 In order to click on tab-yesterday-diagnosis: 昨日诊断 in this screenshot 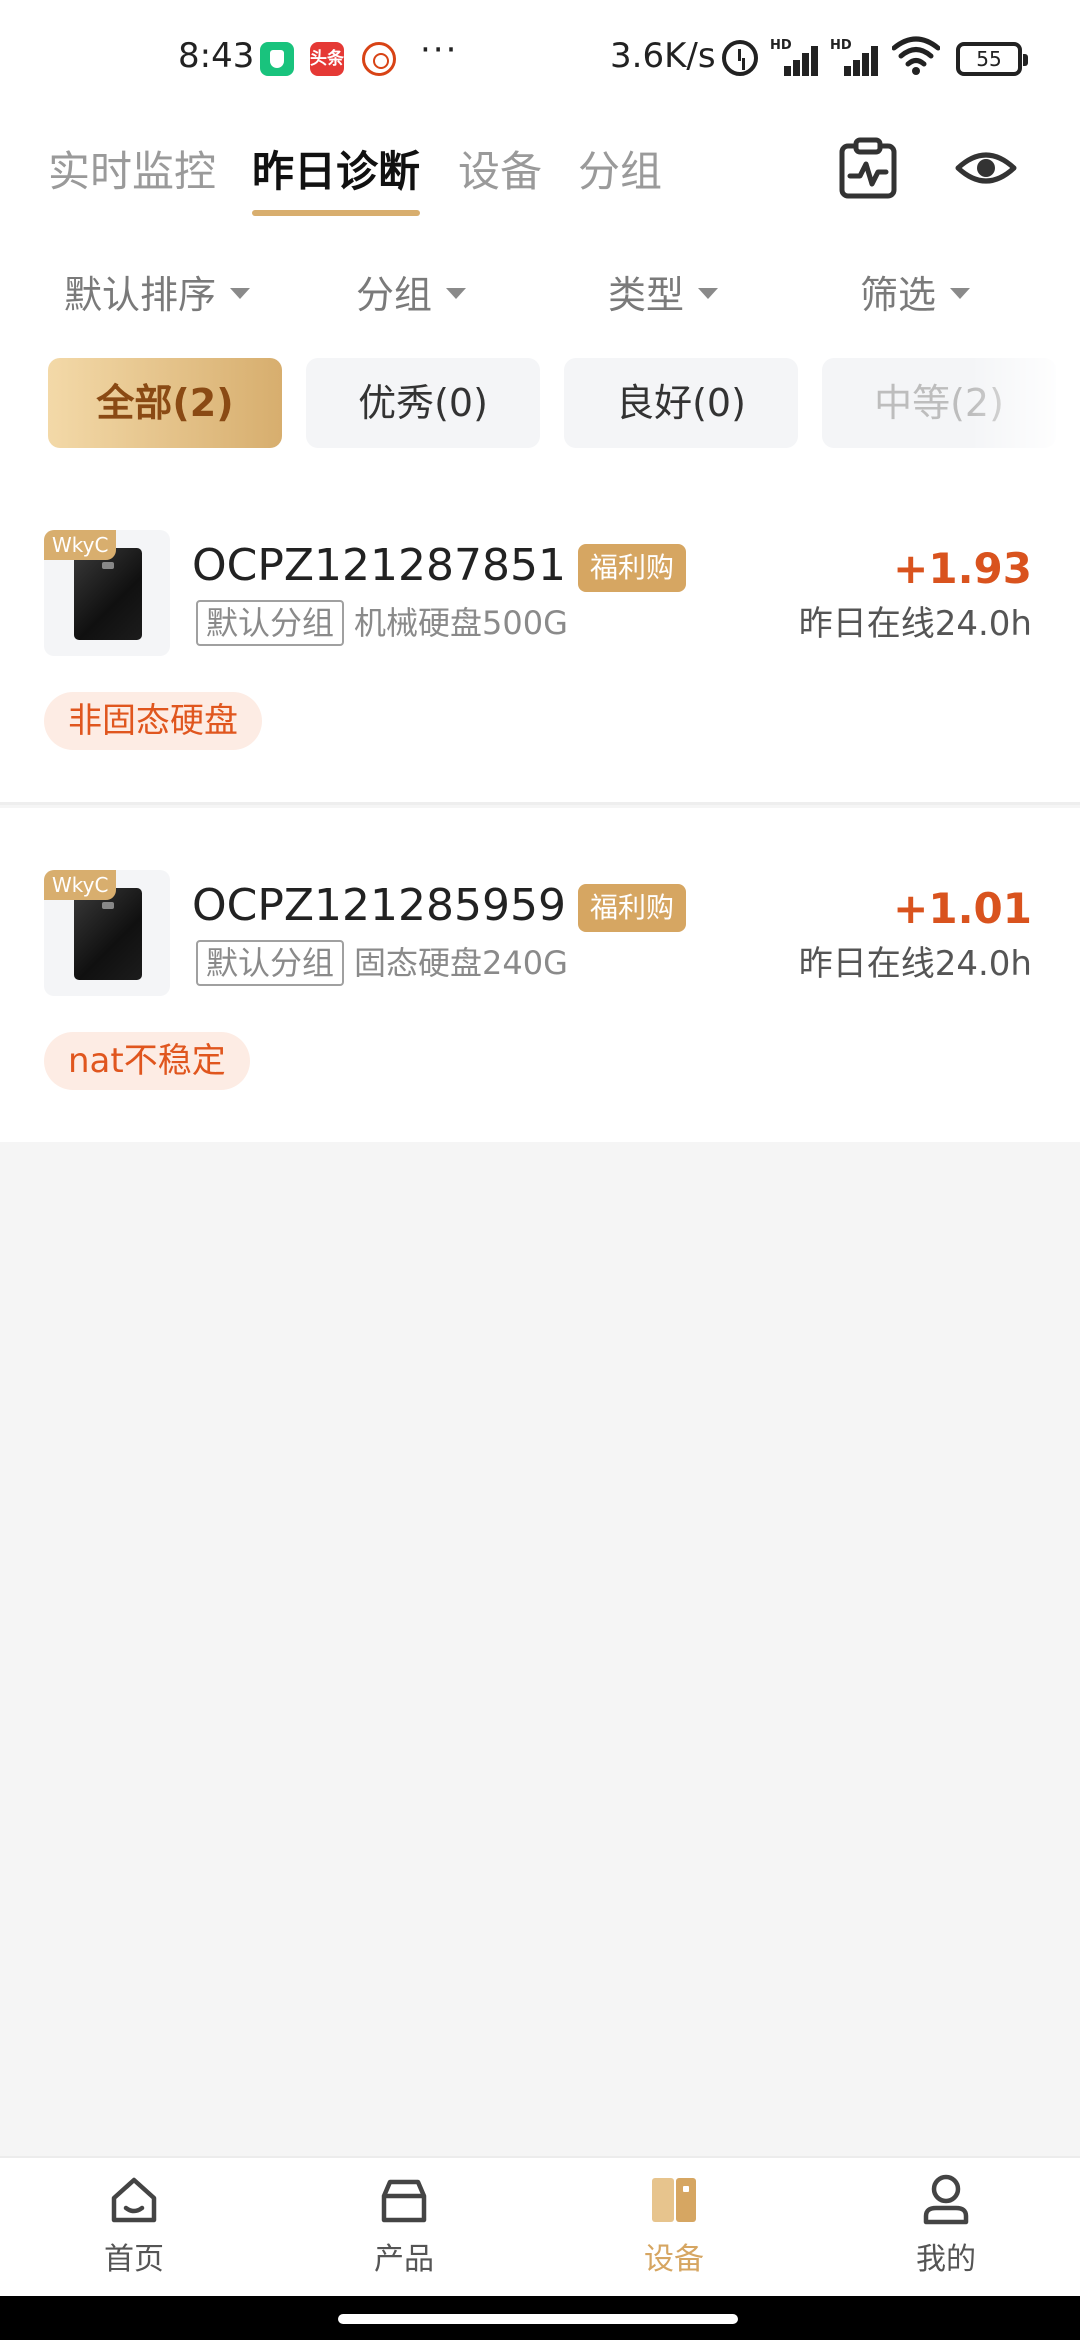, I will do `click(336, 168)`.